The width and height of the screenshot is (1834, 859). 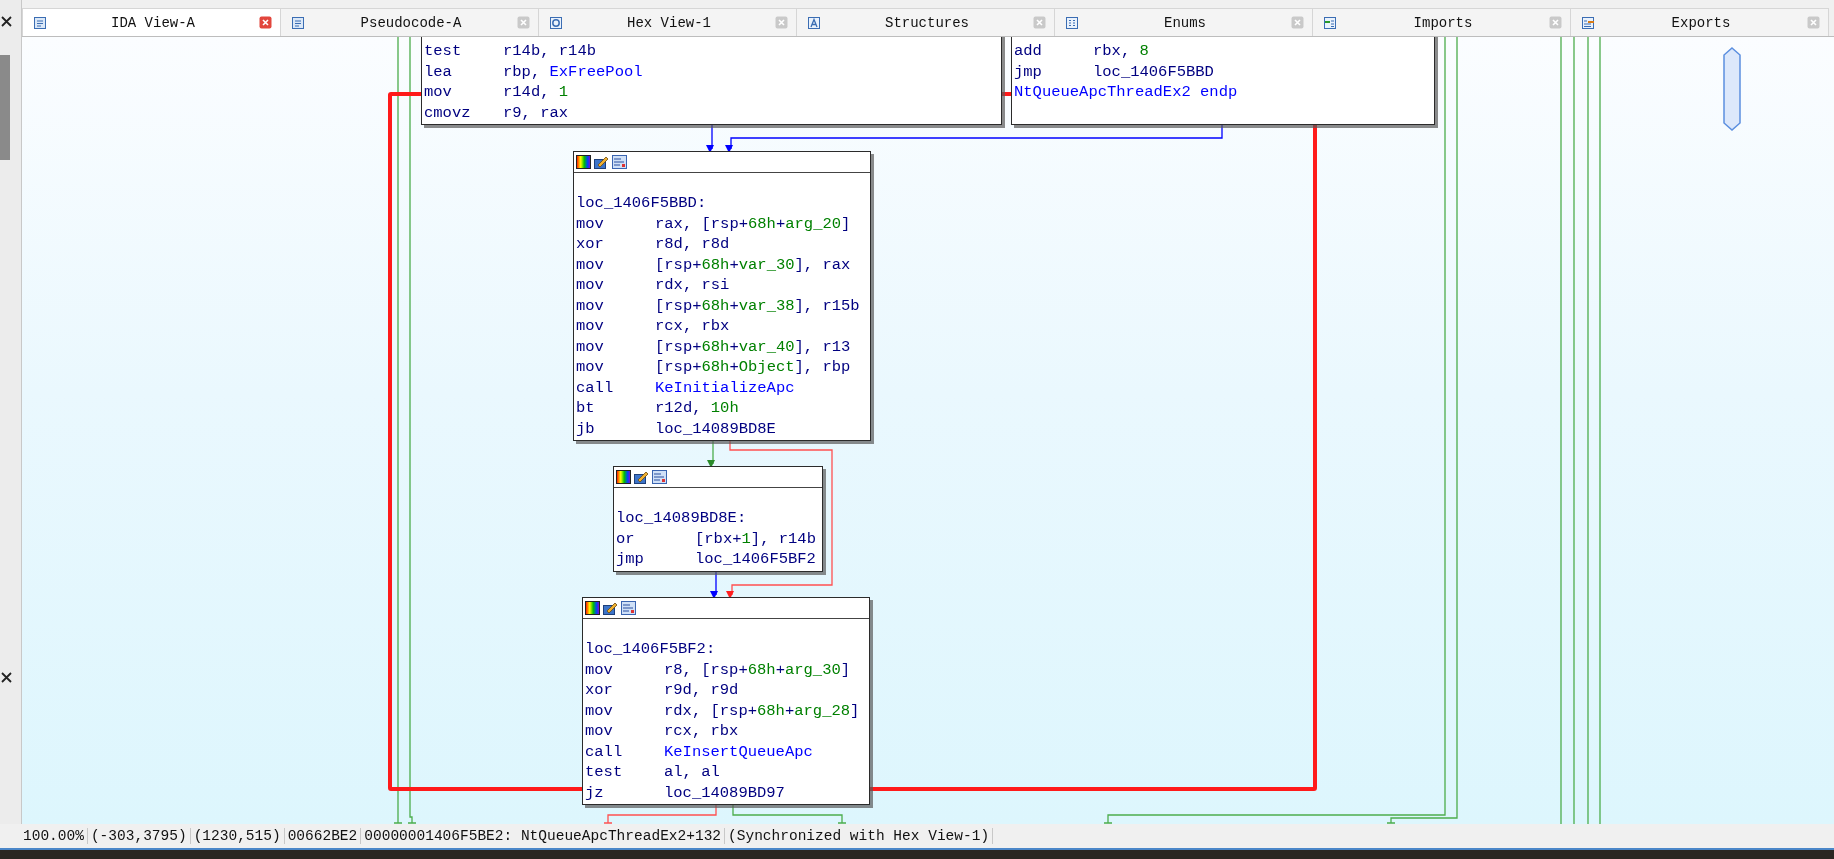 I want to click on tab: Imports, so click(x=1441, y=22).